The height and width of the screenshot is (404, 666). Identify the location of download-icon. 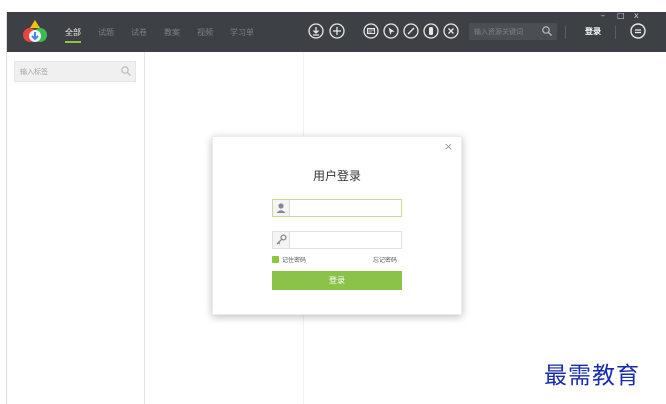
(316, 31).